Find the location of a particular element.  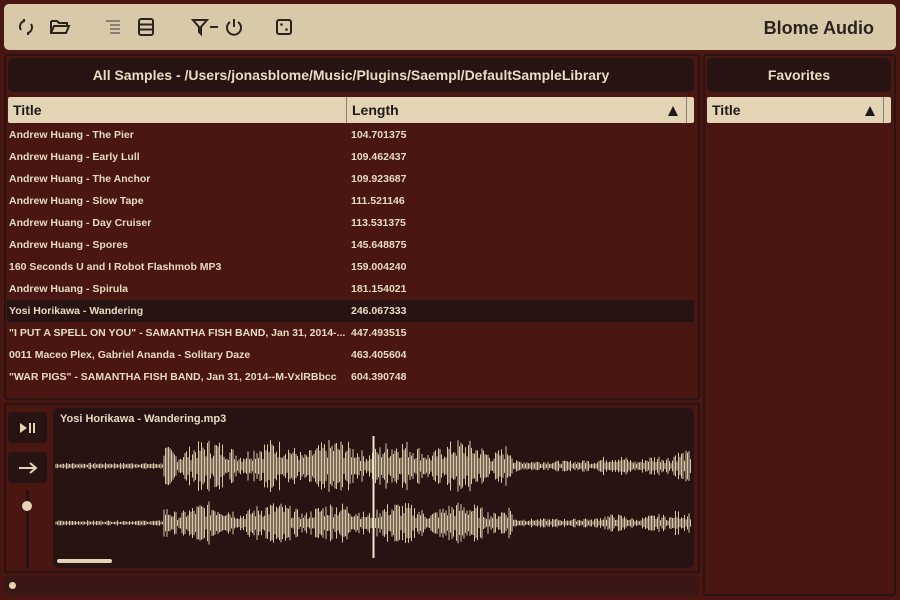

row-length: 109.462437 is located at coordinates (379, 157).